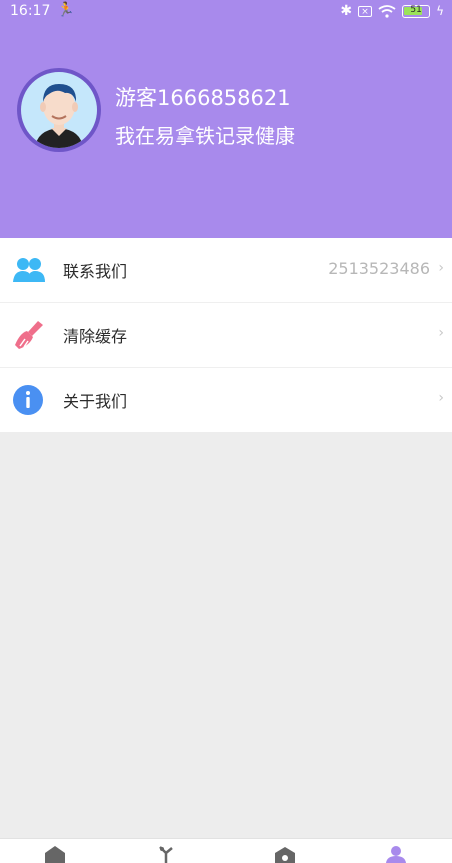  What do you see at coordinates (95, 336) in the screenshot?
I see `menu-item-label: 清除缓存` at bounding box center [95, 336].